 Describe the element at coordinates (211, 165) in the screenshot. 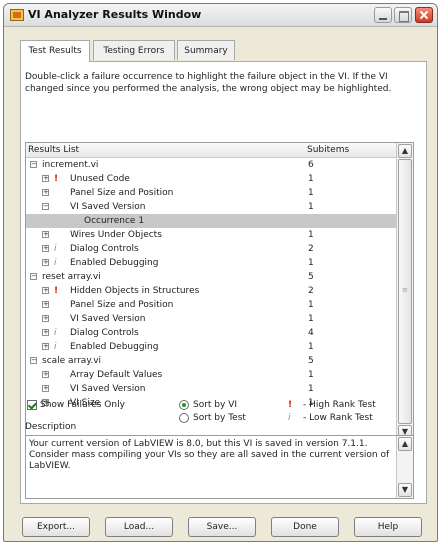

I see `vi-row: − increment.vi 6` at that location.